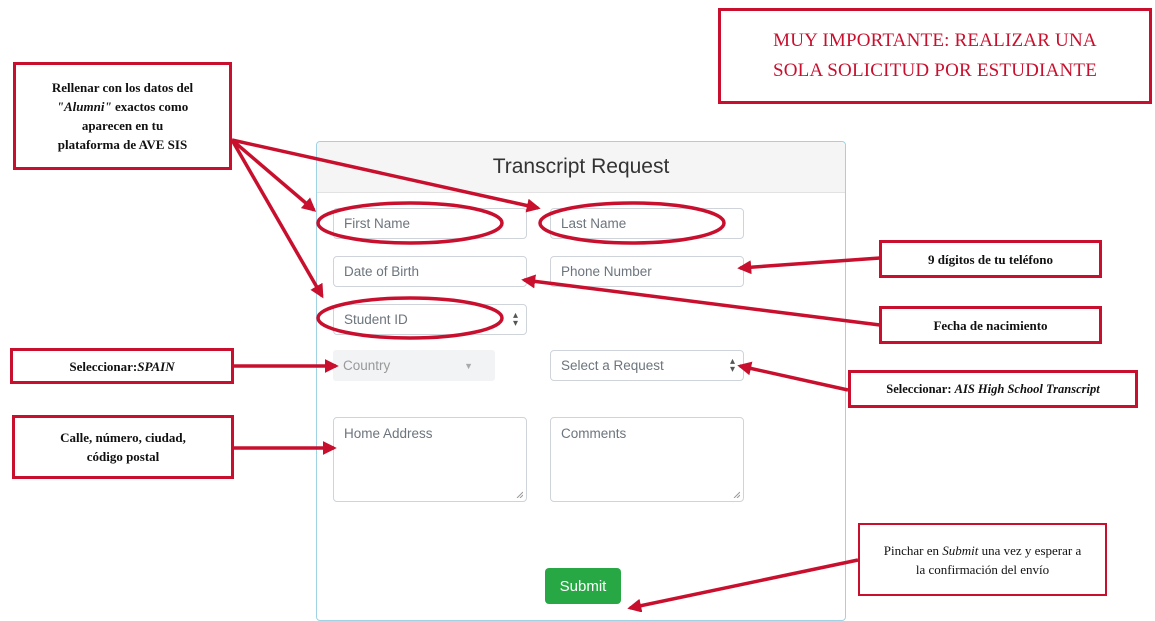 The width and height of the screenshot is (1155, 621). What do you see at coordinates (367, 365) in the screenshot?
I see `country-placeholder: Country` at bounding box center [367, 365].